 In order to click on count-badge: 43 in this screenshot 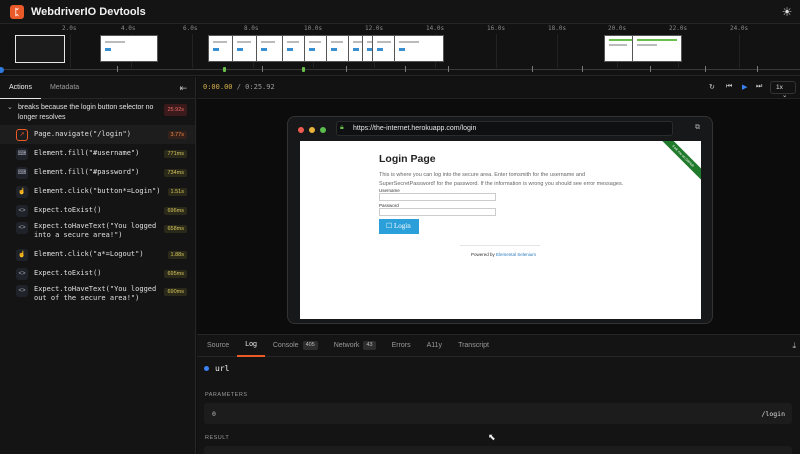, I will do `click(369, 345)`.